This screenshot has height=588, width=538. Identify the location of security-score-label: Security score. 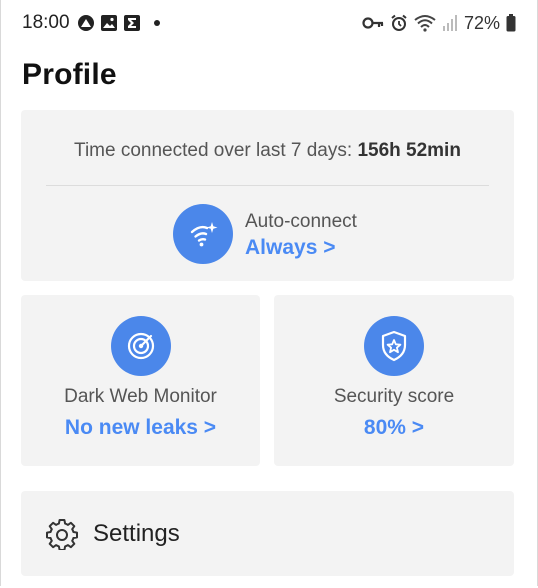
(394, 396).